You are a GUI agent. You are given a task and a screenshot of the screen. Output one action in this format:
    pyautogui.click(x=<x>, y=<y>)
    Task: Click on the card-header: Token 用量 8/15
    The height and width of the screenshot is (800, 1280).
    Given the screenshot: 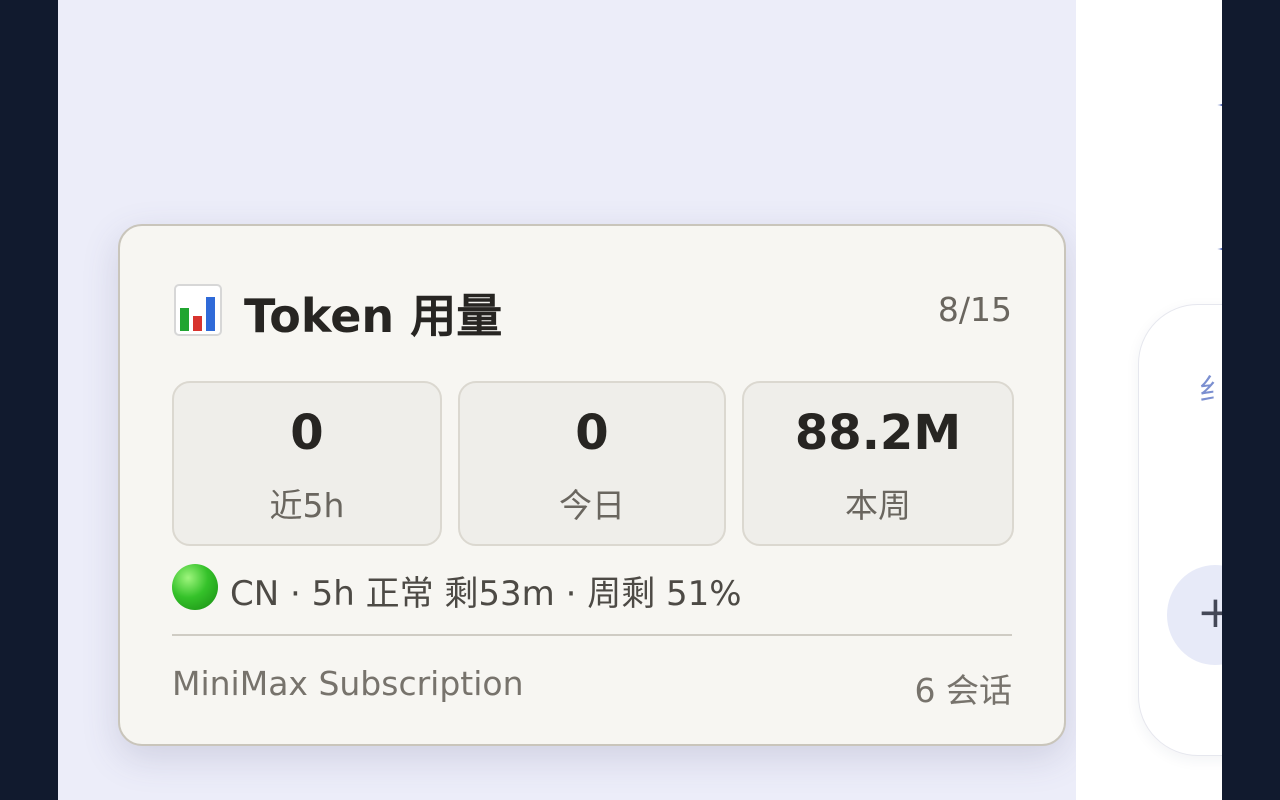 What is the action you would take?
    pyautogui.click(x=592, y=310)
    